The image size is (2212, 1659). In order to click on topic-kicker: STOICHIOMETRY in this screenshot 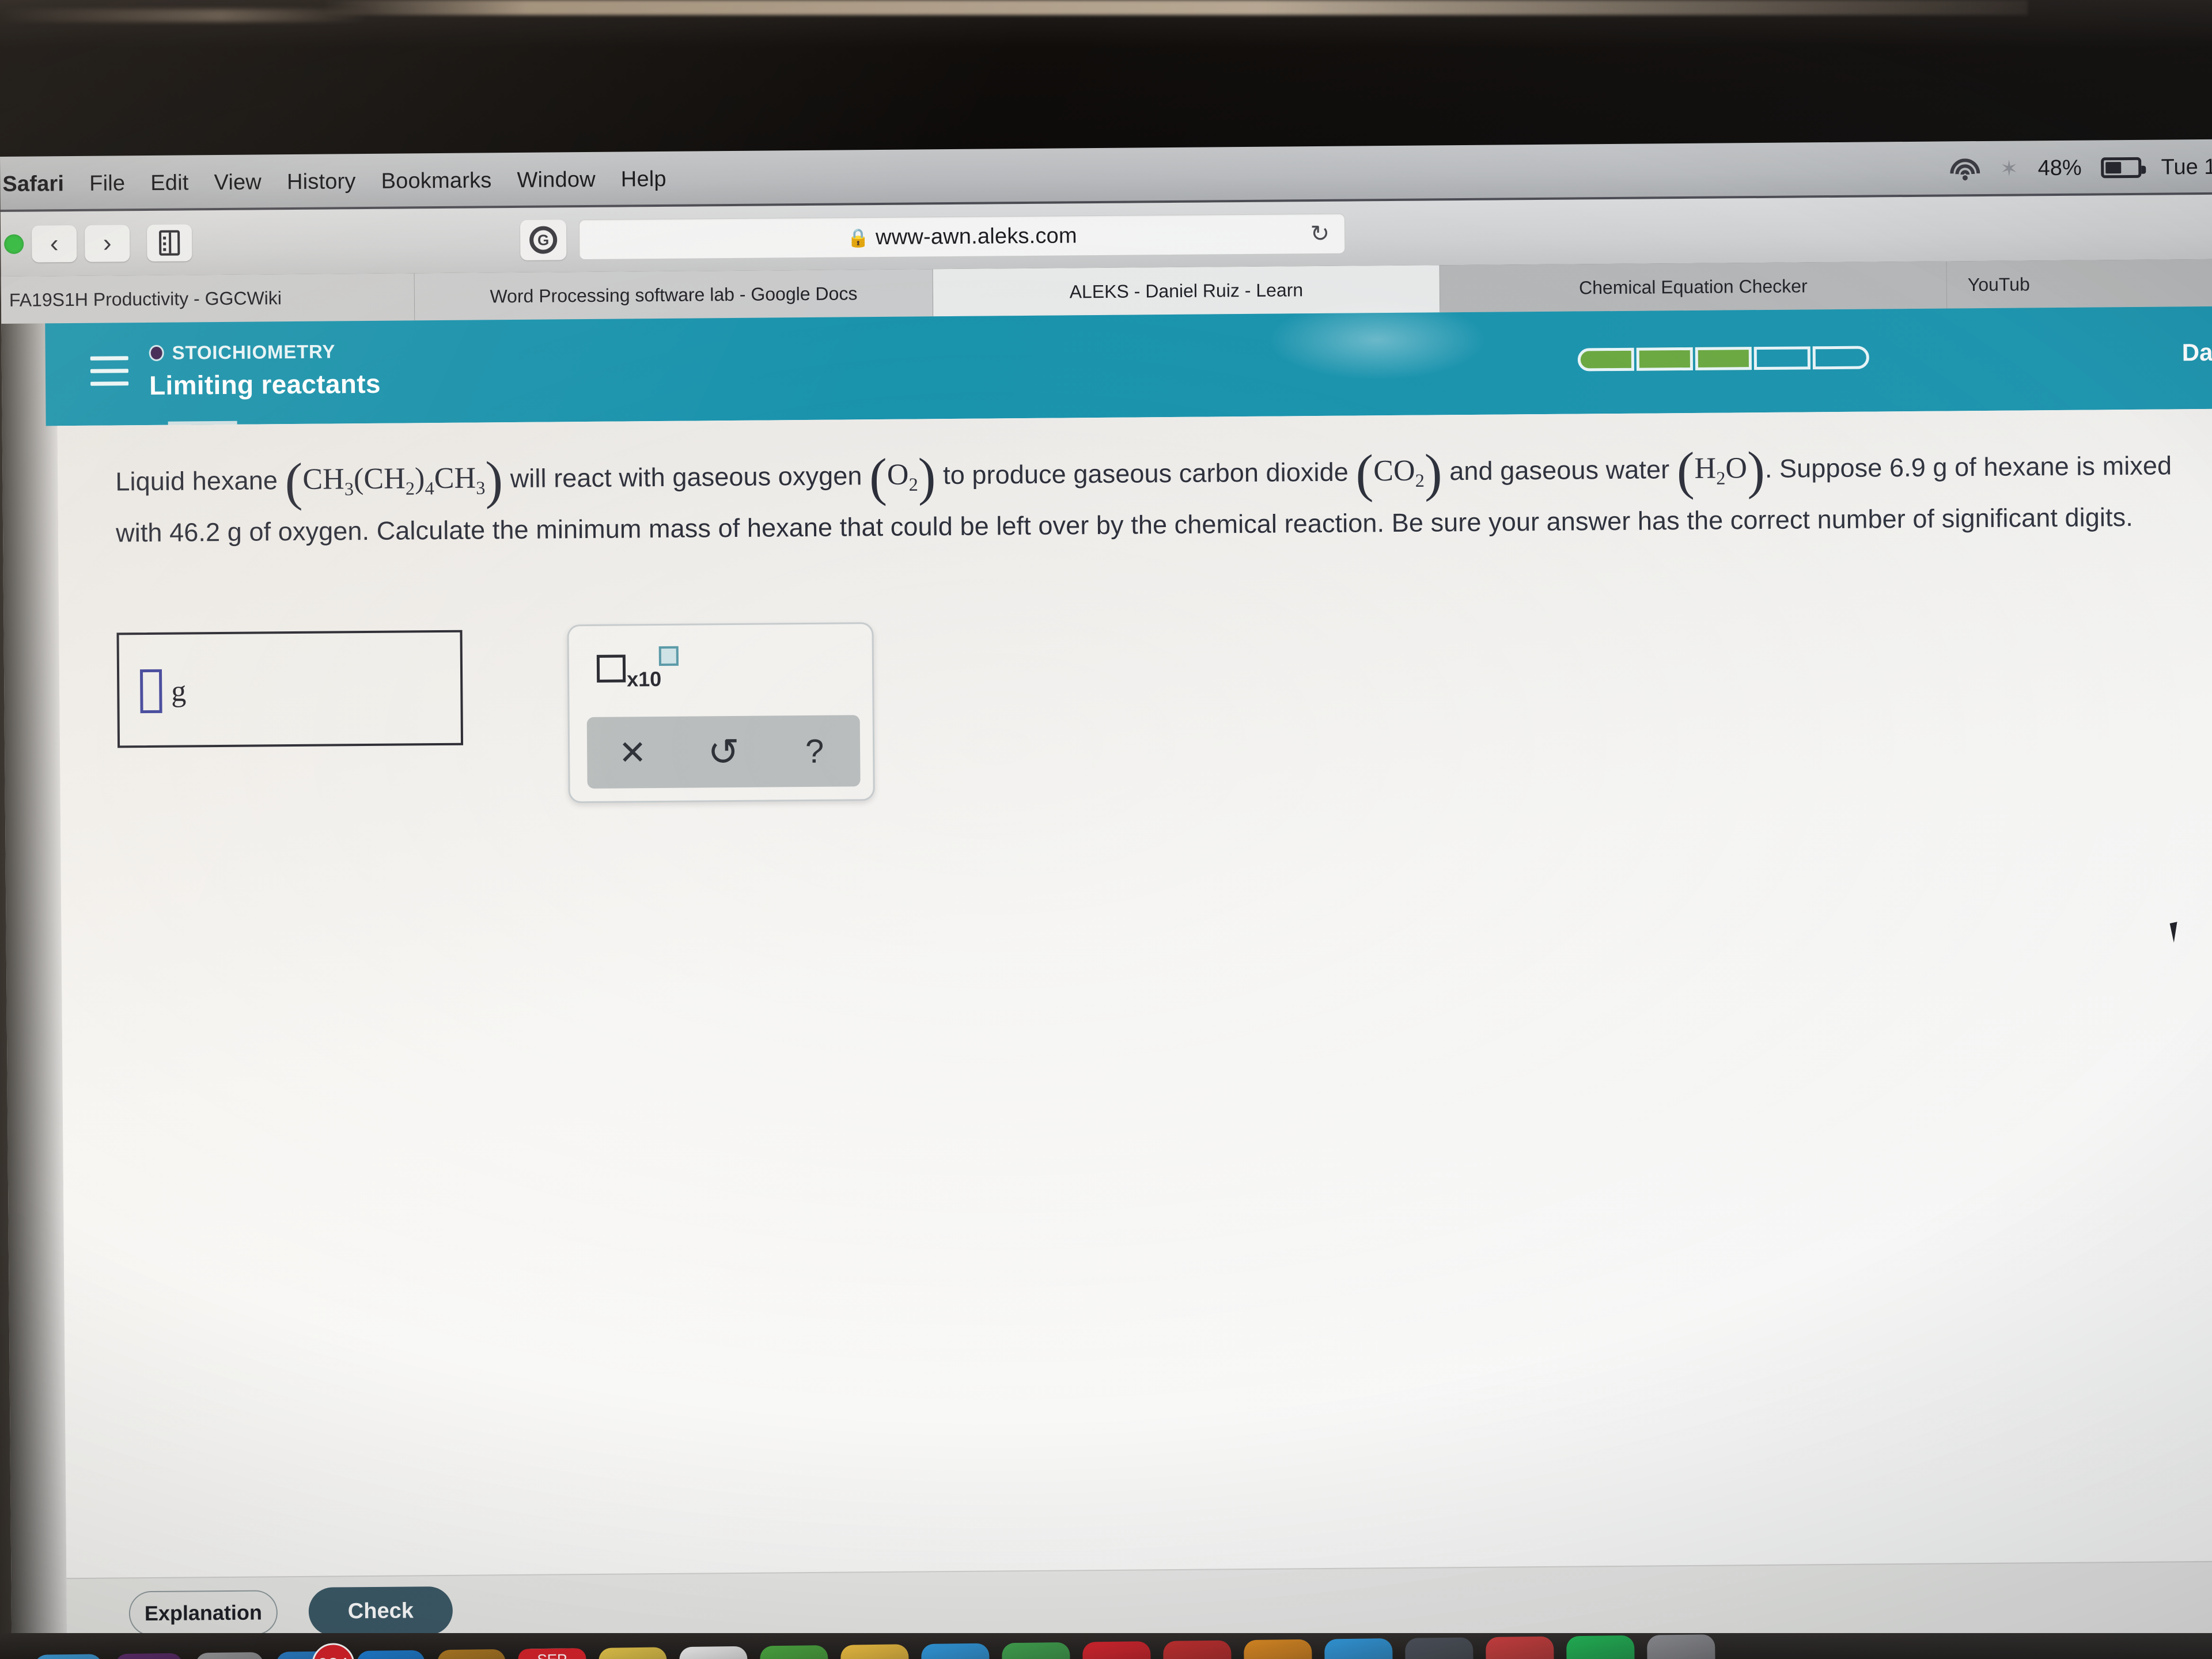, I will do `click(265, 352)`.